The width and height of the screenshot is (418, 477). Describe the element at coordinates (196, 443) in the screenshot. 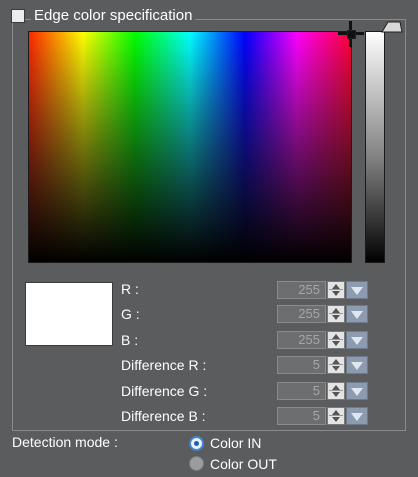

I see `color-in-radio` at that location.